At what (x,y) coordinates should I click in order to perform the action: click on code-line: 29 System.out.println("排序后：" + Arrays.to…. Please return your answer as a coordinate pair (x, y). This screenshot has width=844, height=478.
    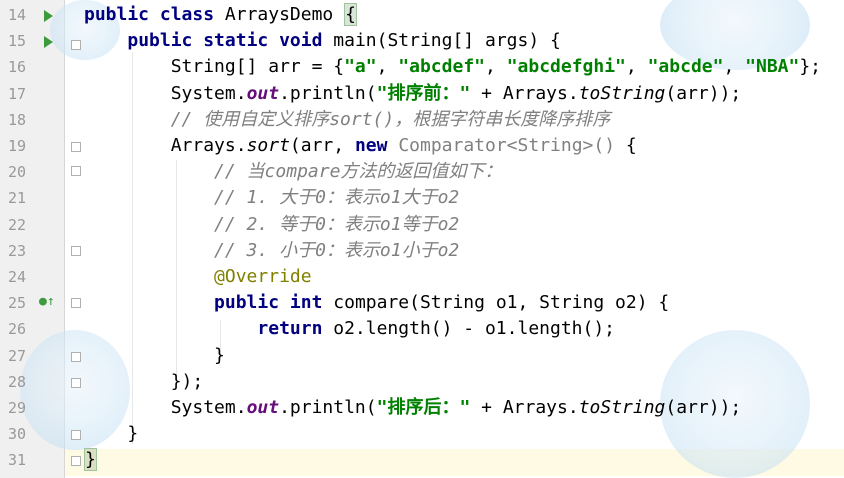
    Looking at the image, I should click on (422, 408).